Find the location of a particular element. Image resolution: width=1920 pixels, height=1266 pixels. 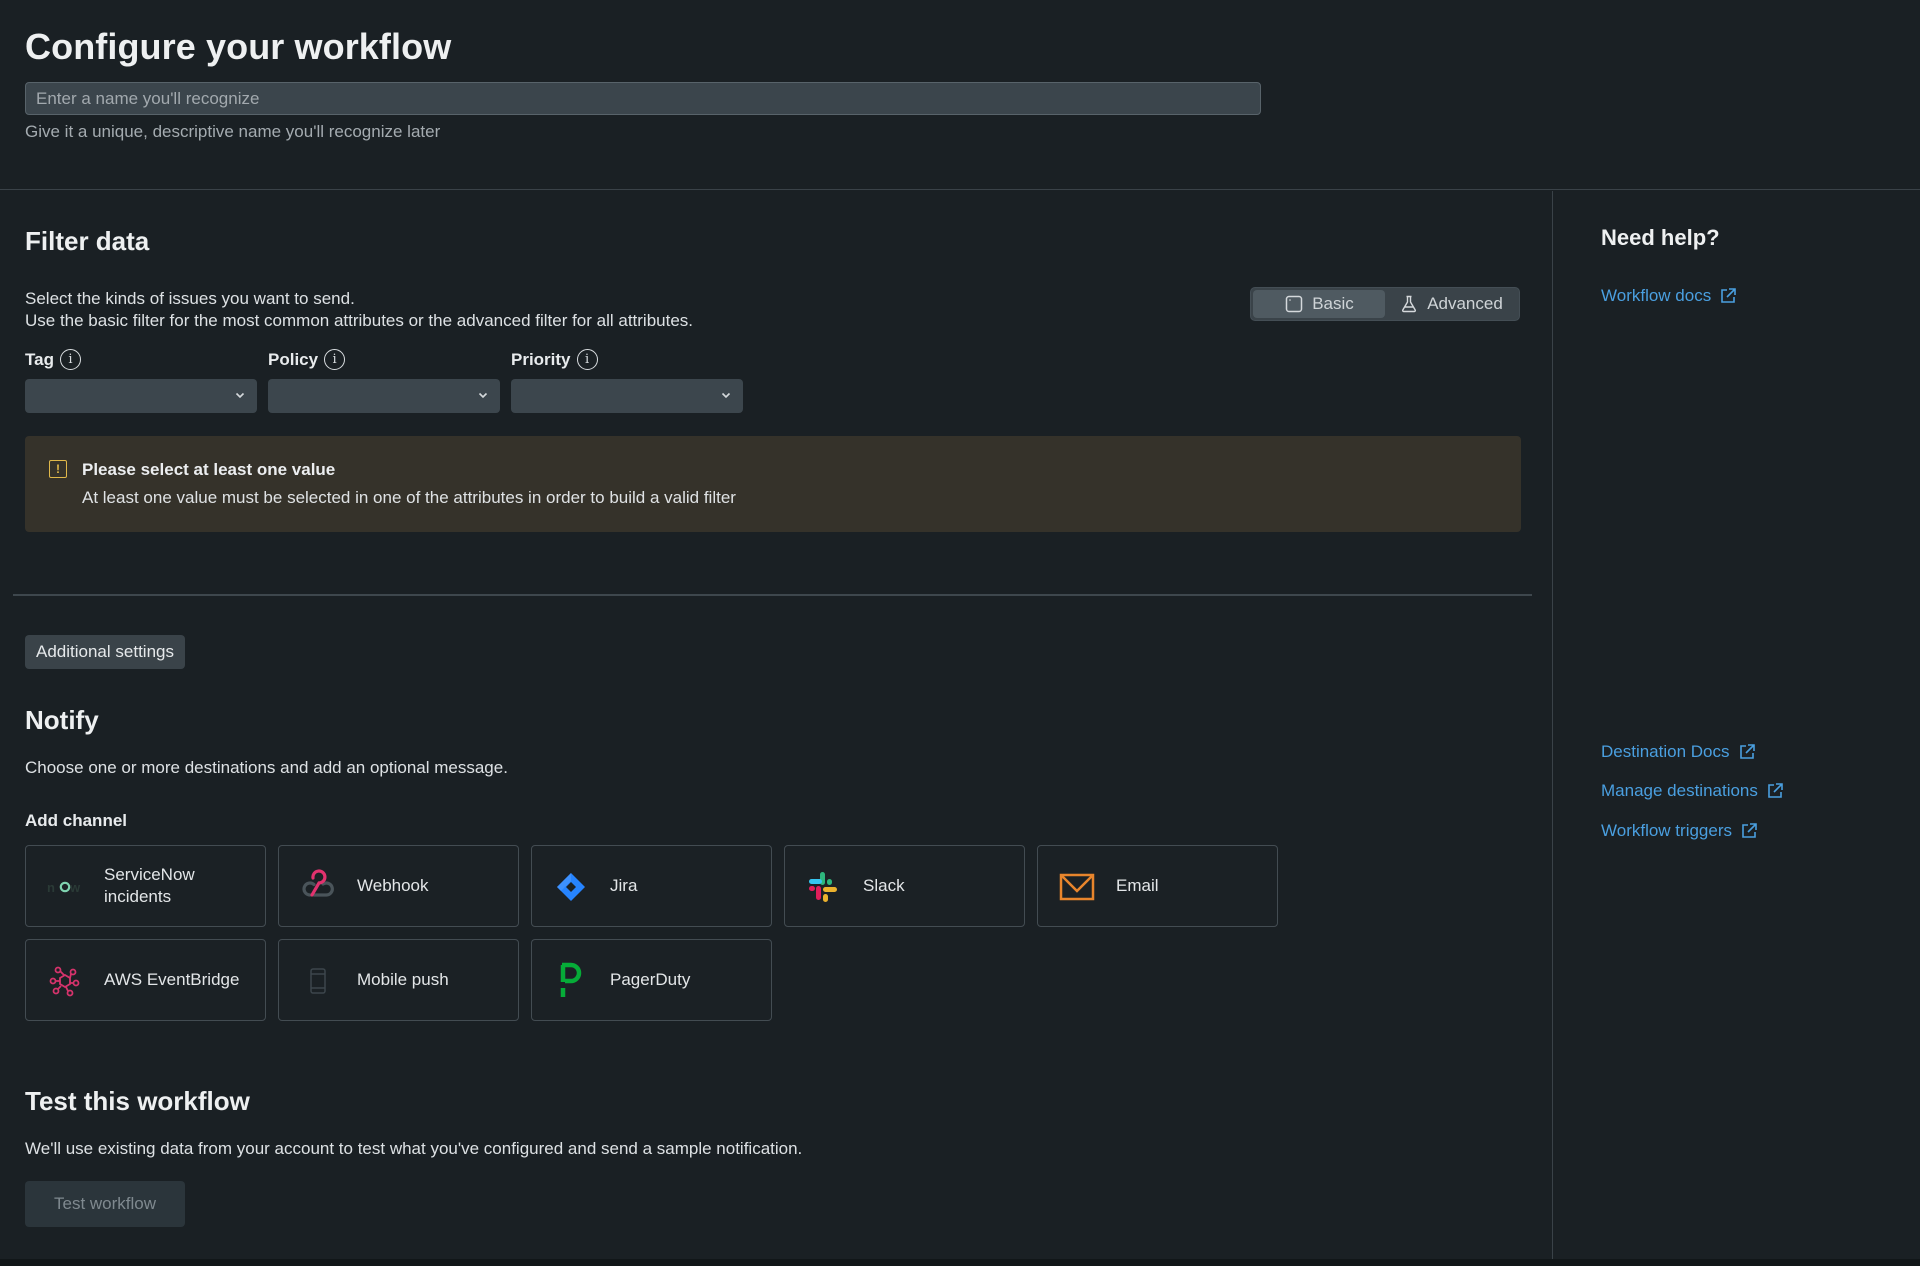

manage-destinations-link: Manage destinations is located at coordinates (1692, 791).